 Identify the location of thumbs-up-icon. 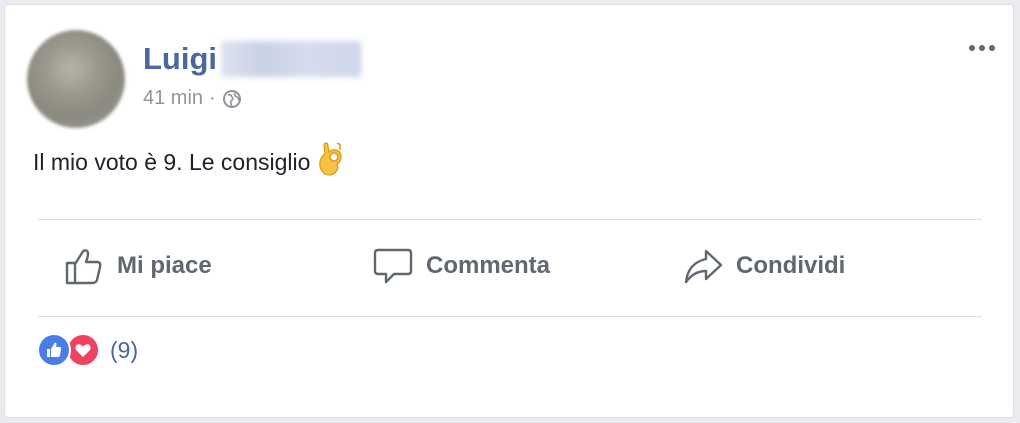
(83, 267).